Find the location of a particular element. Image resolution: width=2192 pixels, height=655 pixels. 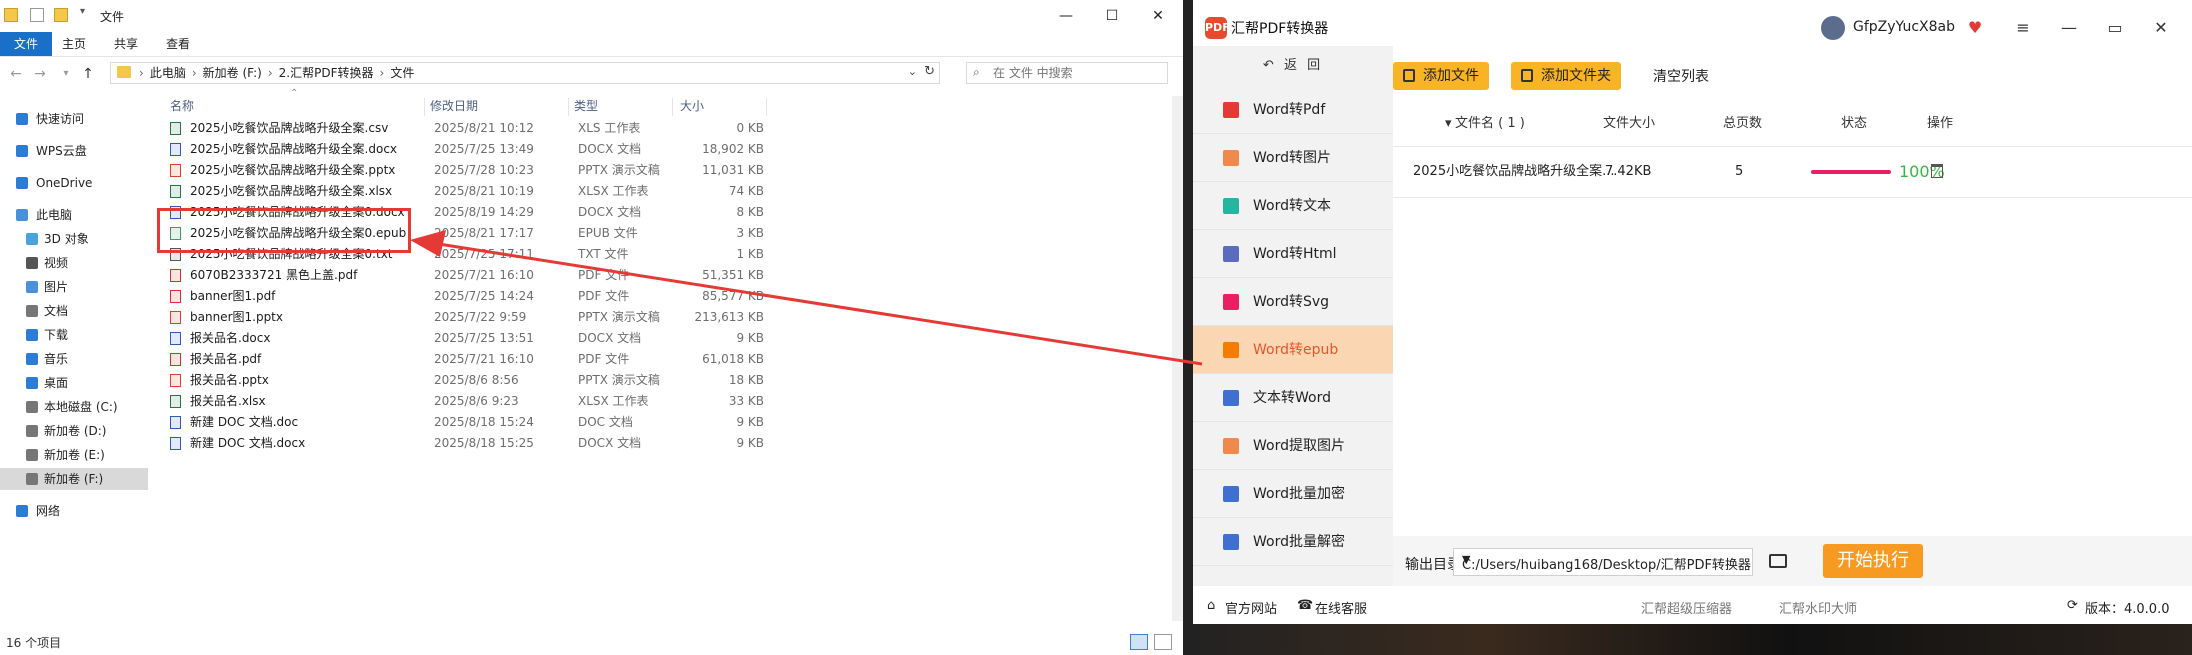

column-type: 类型 is located at coordinates (586, 106).